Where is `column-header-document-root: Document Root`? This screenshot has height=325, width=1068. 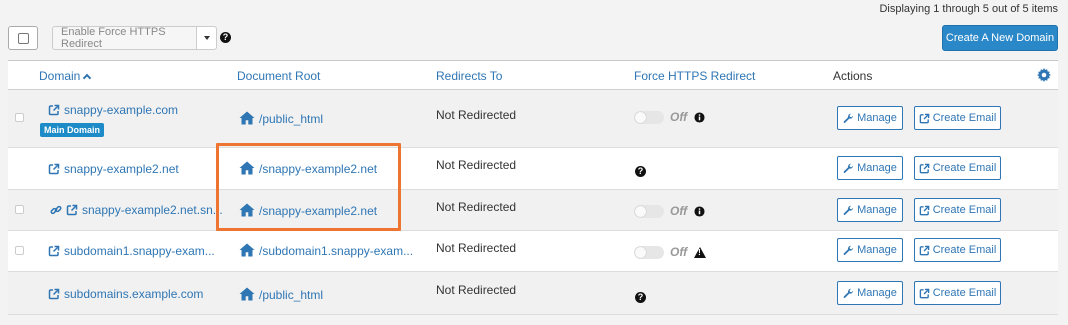 column-header-document-root: Document Root is located at coordinates (278, 76).